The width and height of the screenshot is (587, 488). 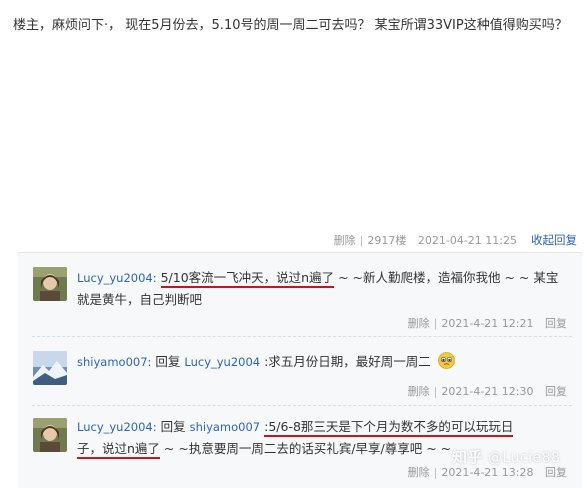 What do you see at coordinates (307, 448) in the screenshot?
I see `reply-text: ~ ~执意要周一周二去的话买礼宾/早享/尊享吧 ~ ~` at bounding box center [307, 448].